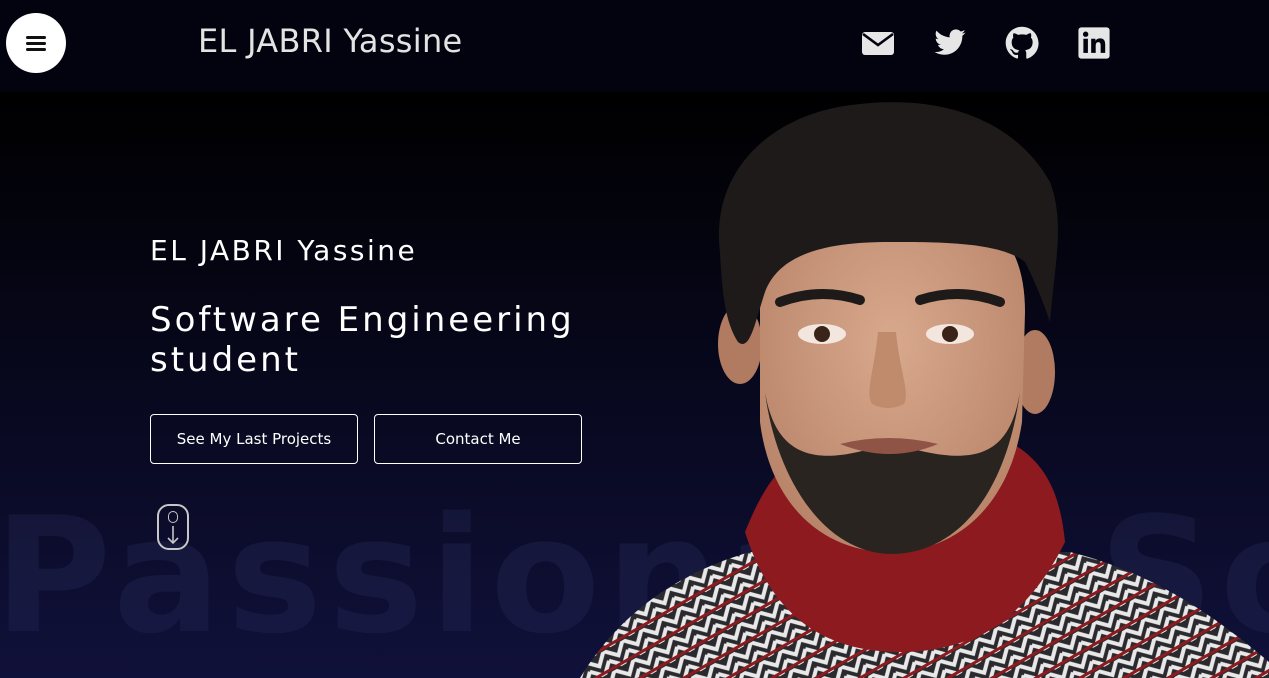  I want to click on linkedin-link, so click(1094, 43).